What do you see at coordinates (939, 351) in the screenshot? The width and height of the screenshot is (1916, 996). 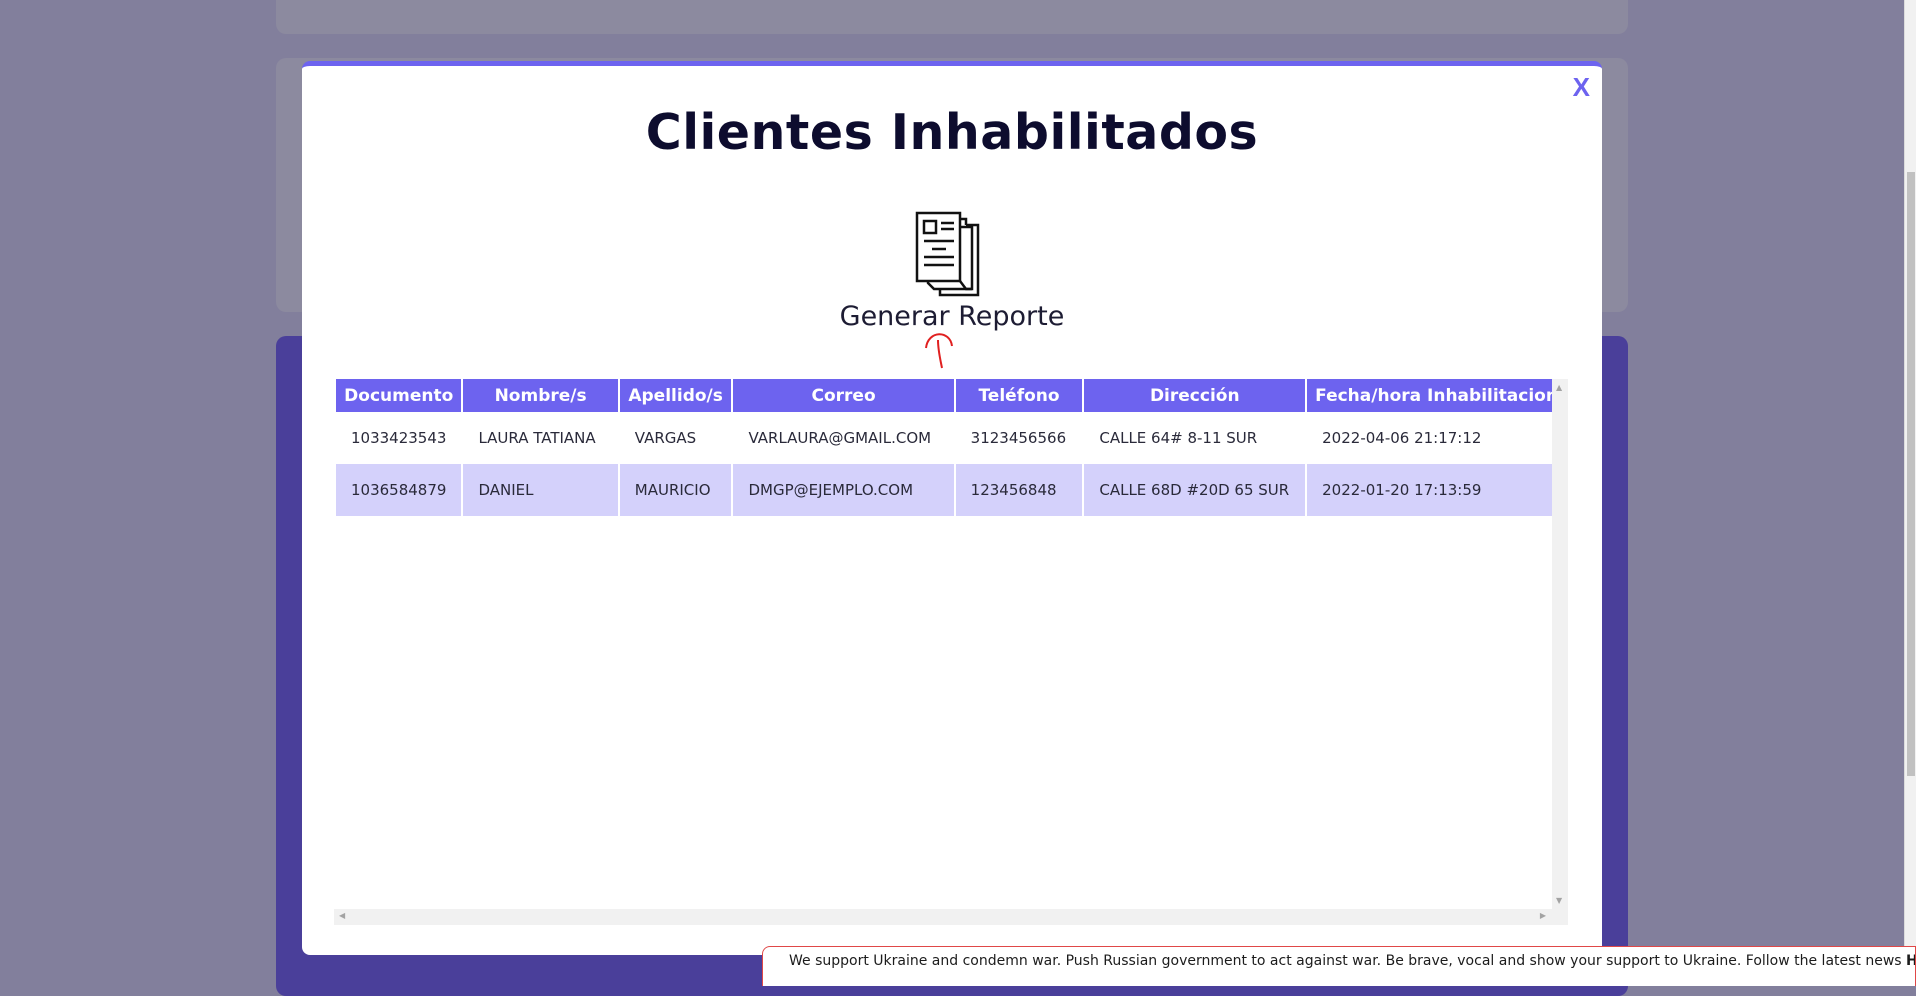 I see `pointer-annotation-icon` at bounding box center [939, 351].